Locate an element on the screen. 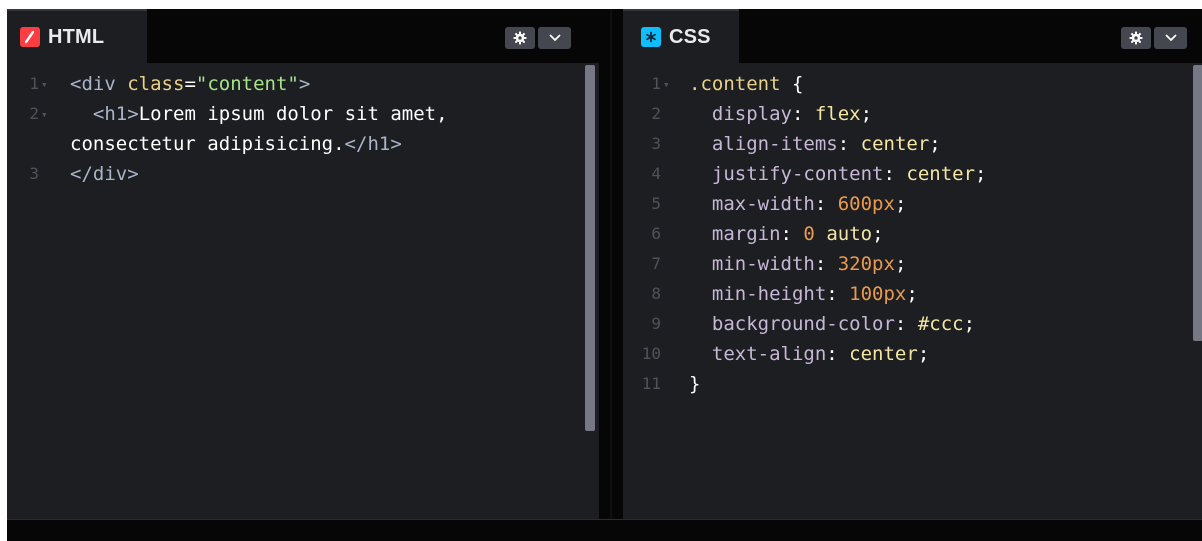 This screenshot has width=1202, height=541. code-text: </div> is located at coordinates (104, 174).